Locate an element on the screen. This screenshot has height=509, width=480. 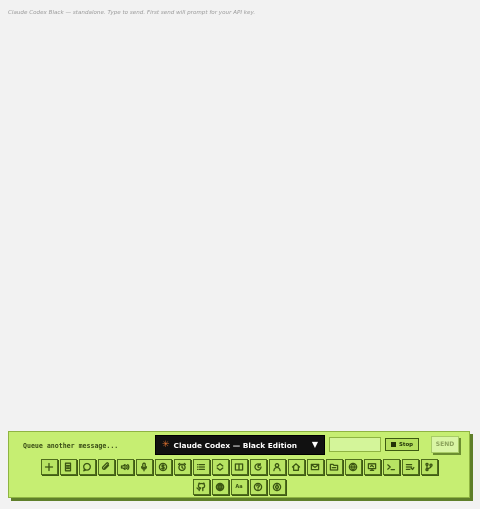
stop-button-label: Stop is located at coordinates (406, 444).